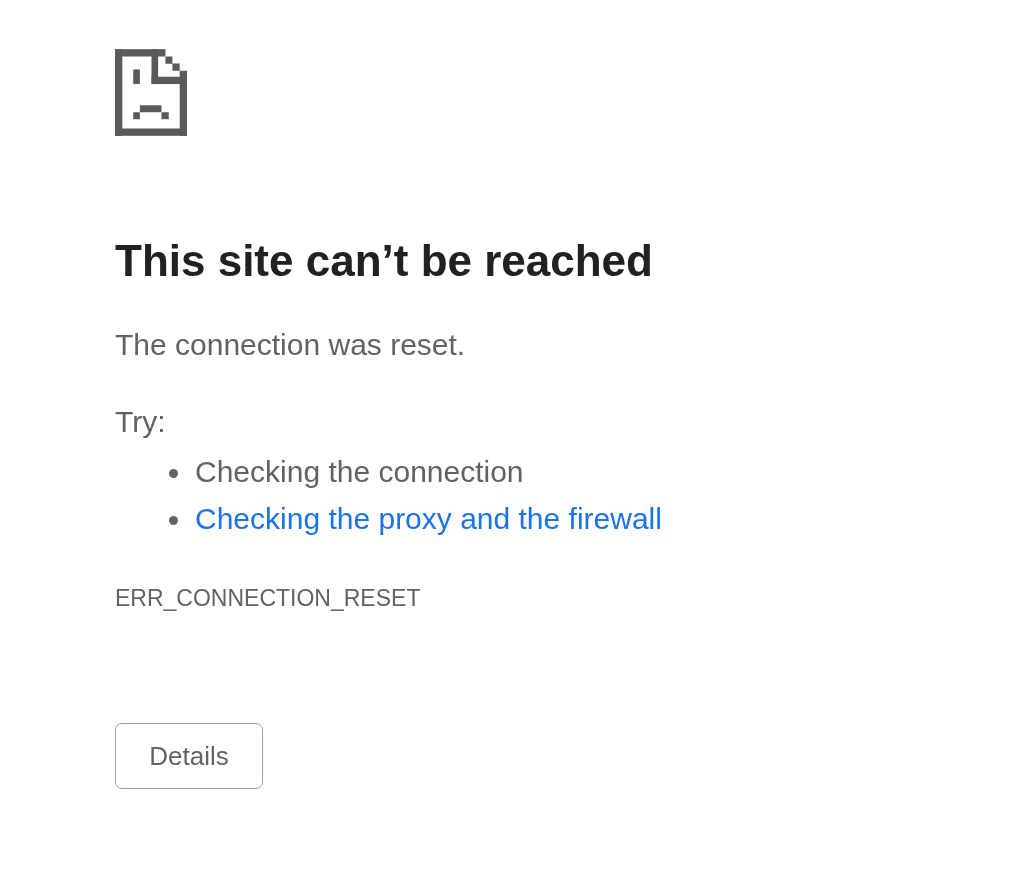 This screenshot has height=886, width=1010. Describe the element at coordinates (151, 92) in the screenshot. I see `sad-document-icon` at that location.